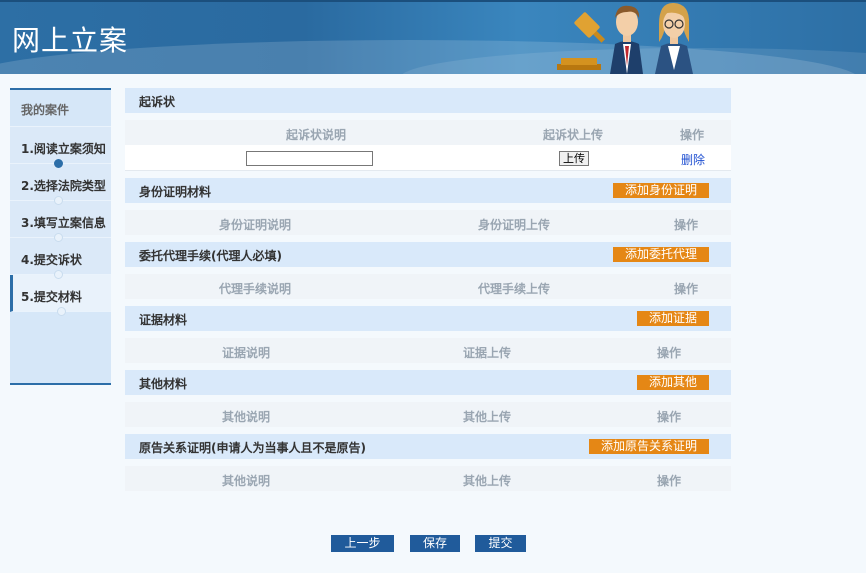 Image resolution: width=866 pixels, height=573 pixels. I want to click on sidebar-step-label: 2.选择法院类型, so click(63, 186).